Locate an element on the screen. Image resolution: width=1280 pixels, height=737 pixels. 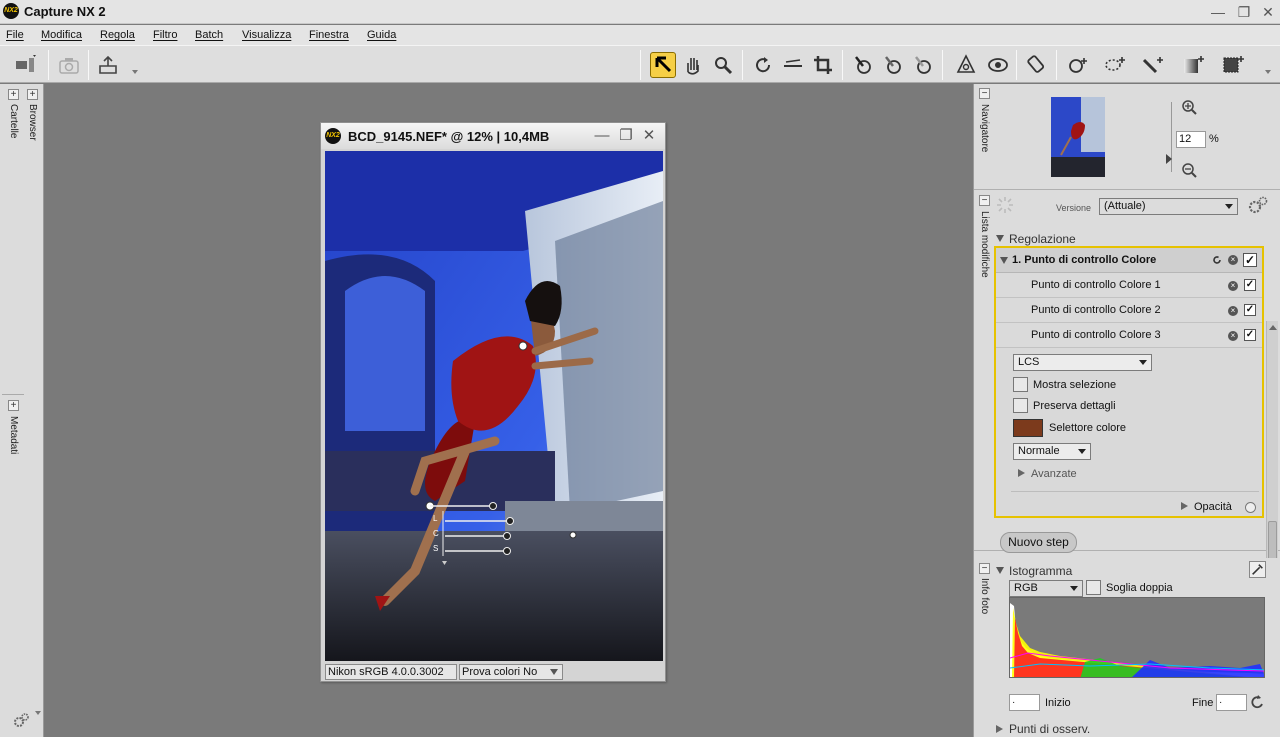
delete-step-icon: × is located at coordinates (1233, 260).